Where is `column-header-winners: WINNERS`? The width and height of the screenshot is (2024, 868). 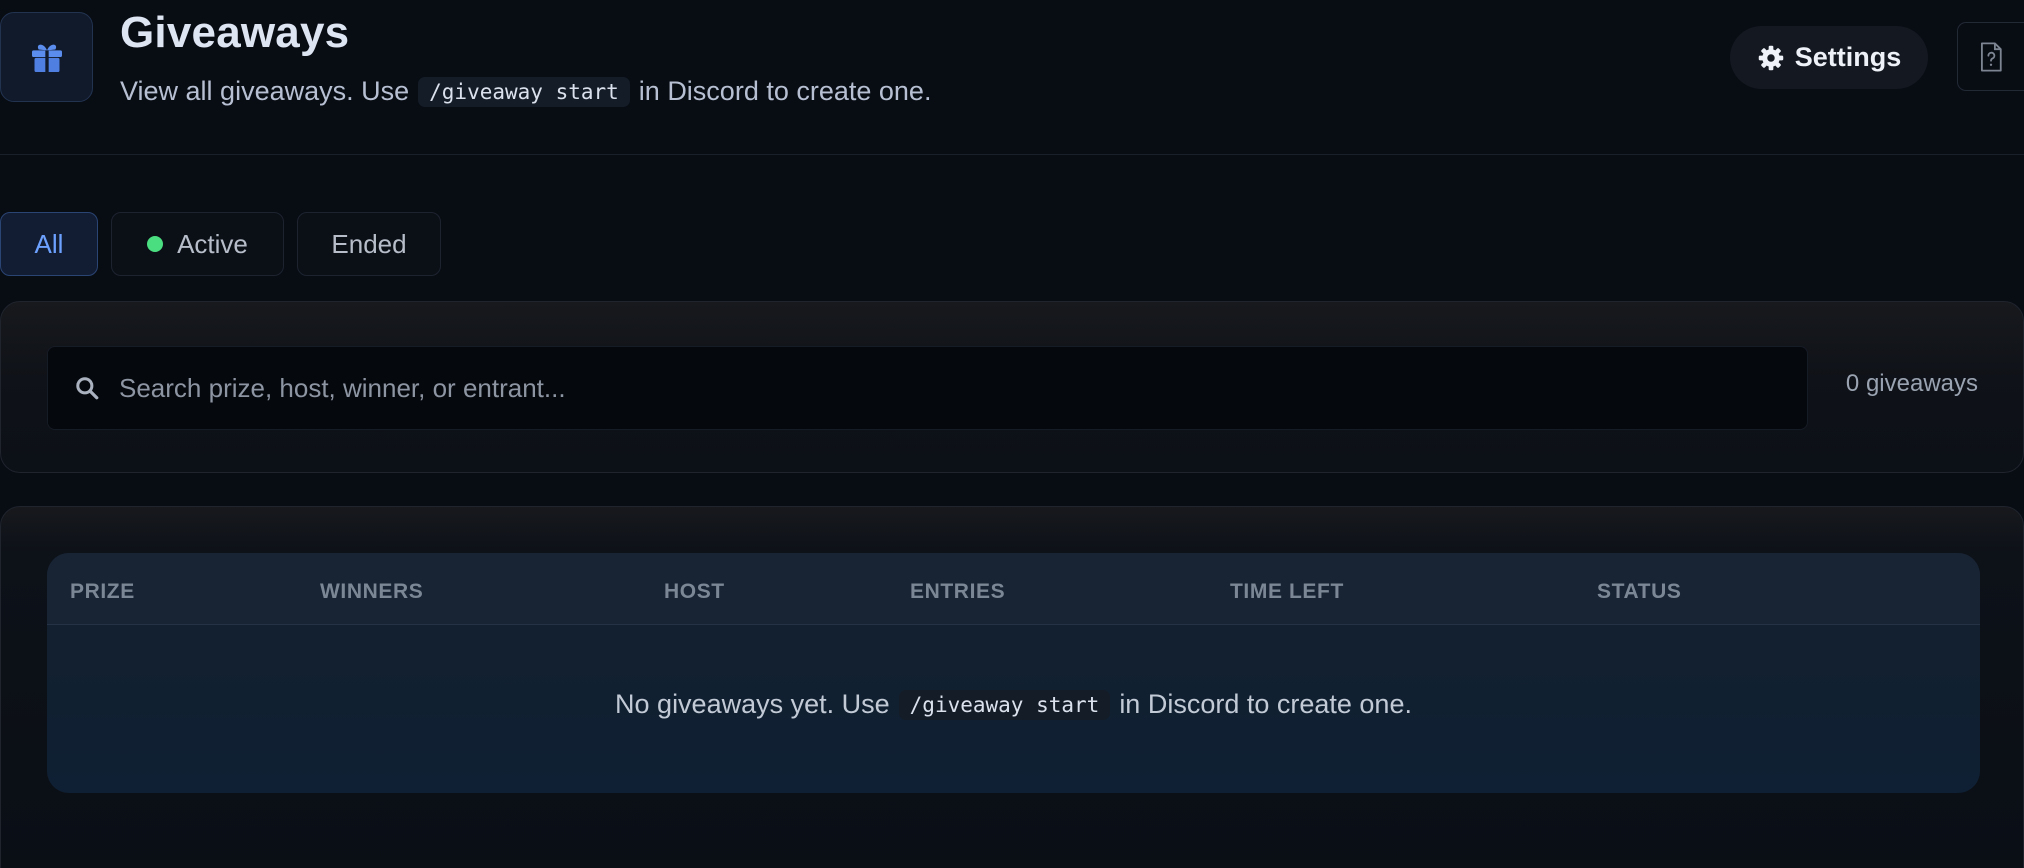 column-header-winners: WINNERS is located at coordinates (371, 592).